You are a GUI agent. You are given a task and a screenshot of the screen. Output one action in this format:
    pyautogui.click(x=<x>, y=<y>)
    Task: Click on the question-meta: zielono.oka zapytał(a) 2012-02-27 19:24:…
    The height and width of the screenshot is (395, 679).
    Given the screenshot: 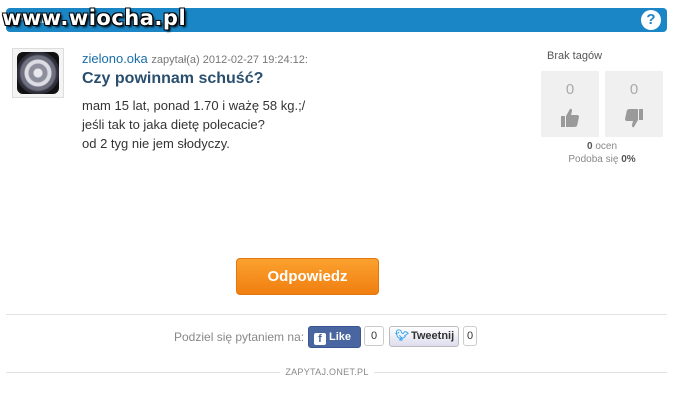 What is the action you would take?
    pyautogui.click(x=195, y=58)
    